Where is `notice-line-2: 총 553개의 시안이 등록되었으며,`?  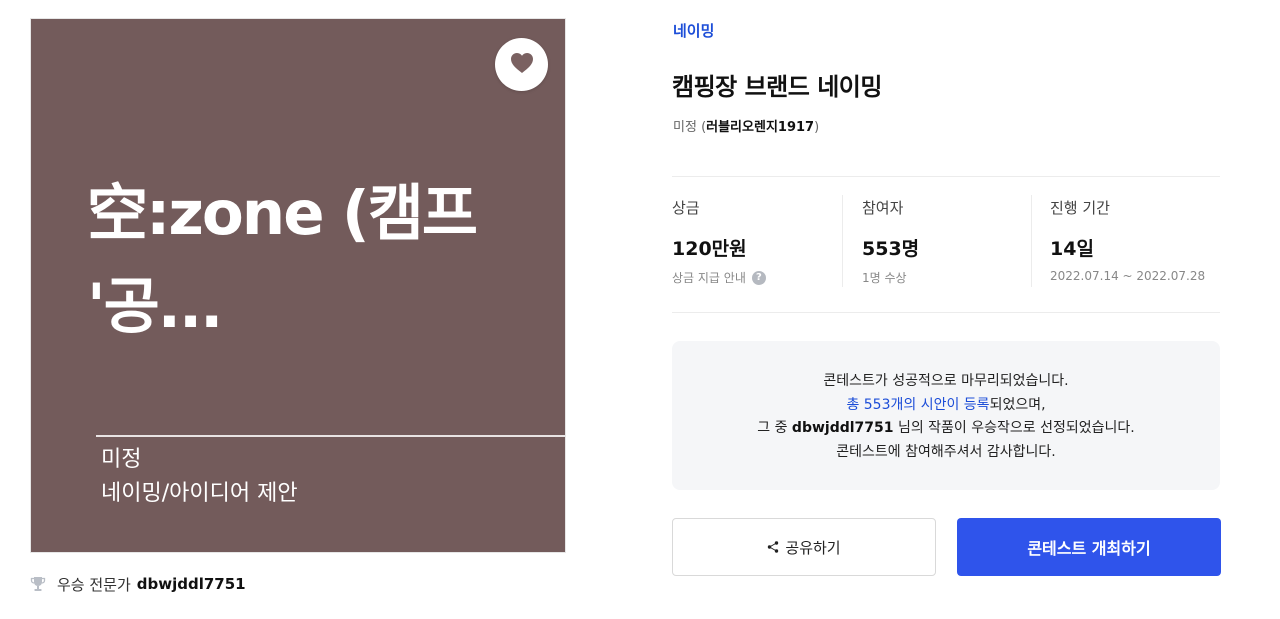
notice-line-2: 총 553개의 시안이 등록되었으며, is located at coordinates (946, 404).